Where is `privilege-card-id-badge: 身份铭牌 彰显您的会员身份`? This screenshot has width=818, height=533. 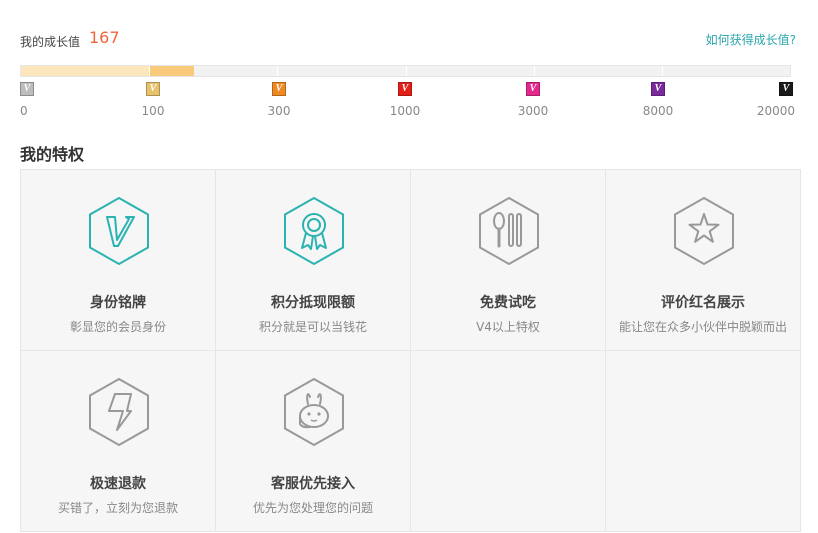 privilege-card-id-badge: 身份铭牌 彰显您的会员身份 is located at coordinates (118, 260).